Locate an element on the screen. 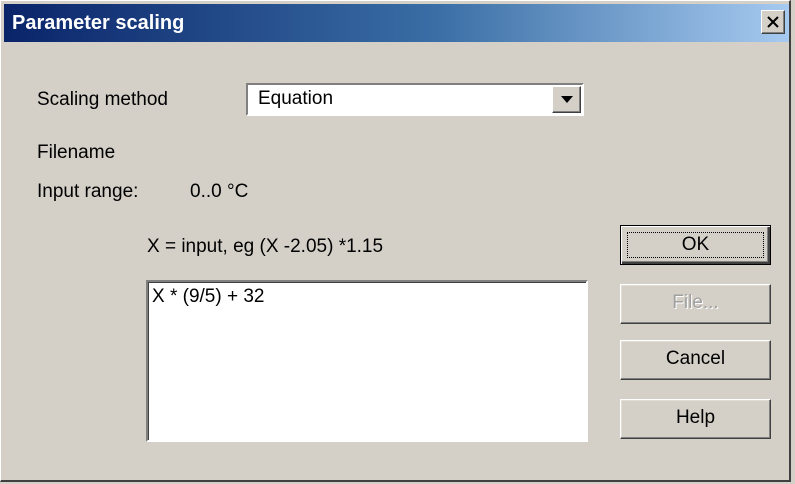 The width and height of the screenshot is (795, 484). equation-hint: X = input, eg (X -2.05) *1.15 is located at coordinates (265, 246).